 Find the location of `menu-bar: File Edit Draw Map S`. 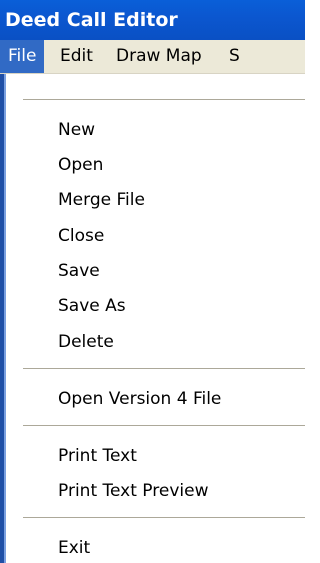

menu-bar: File Edit Draw Map S is located at coordinates (152, 57).